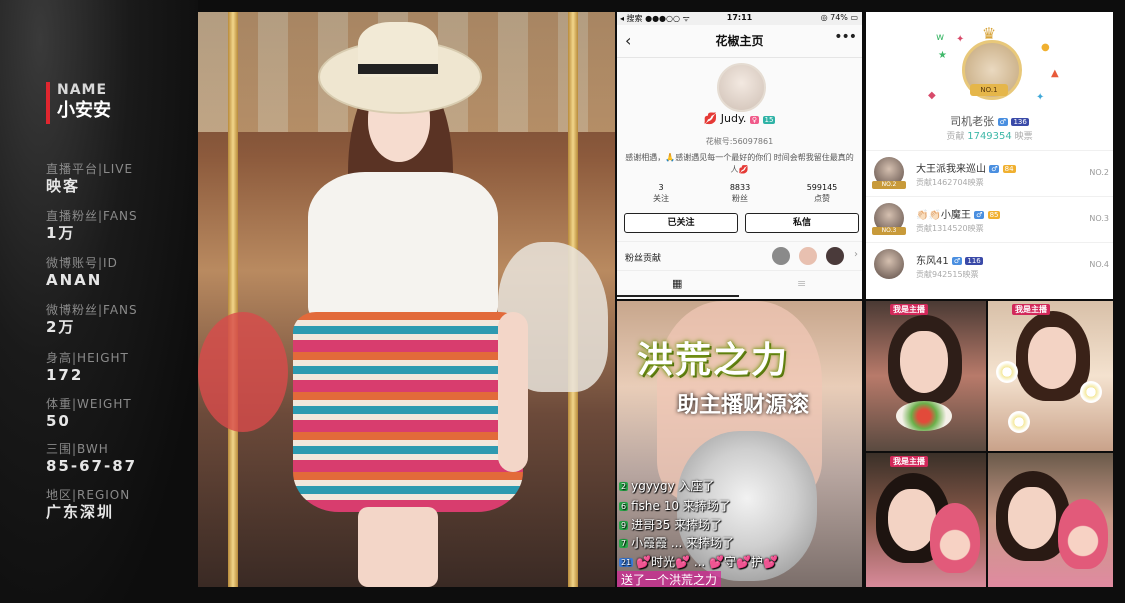  I want to click on rank-contrib: 贡献1462704映票, so click(950, 182).